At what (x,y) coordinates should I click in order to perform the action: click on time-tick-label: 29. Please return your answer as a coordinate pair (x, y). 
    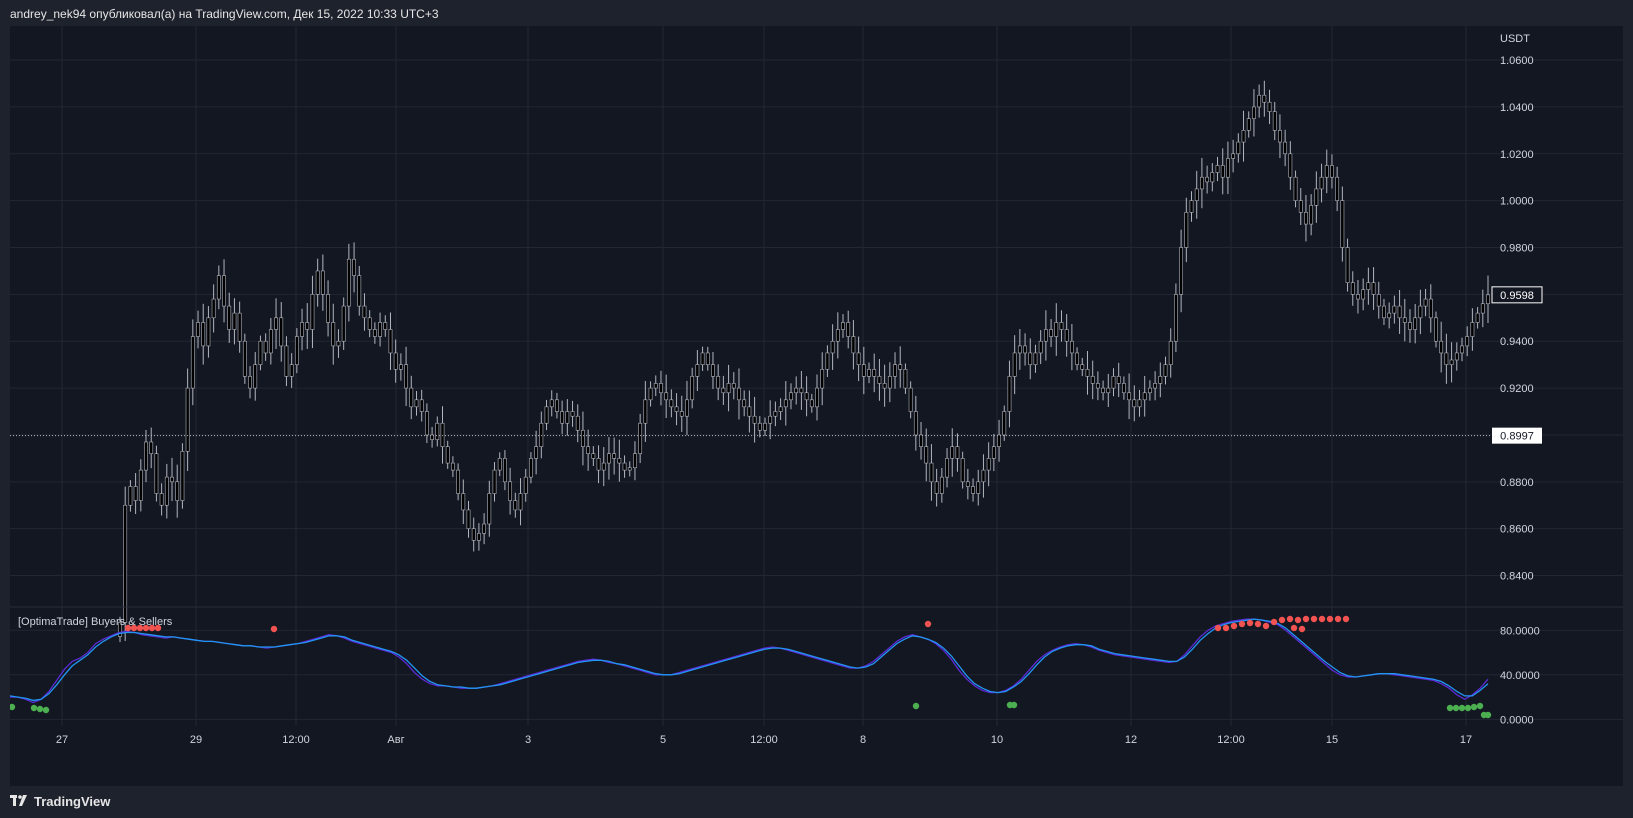
    Looking at the image, I should click on (196, 740).